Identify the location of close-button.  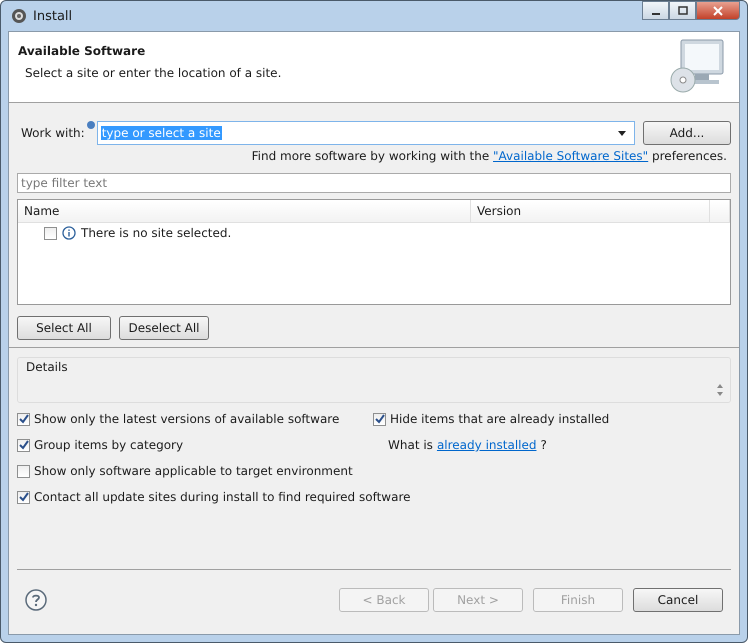
(718, 10).